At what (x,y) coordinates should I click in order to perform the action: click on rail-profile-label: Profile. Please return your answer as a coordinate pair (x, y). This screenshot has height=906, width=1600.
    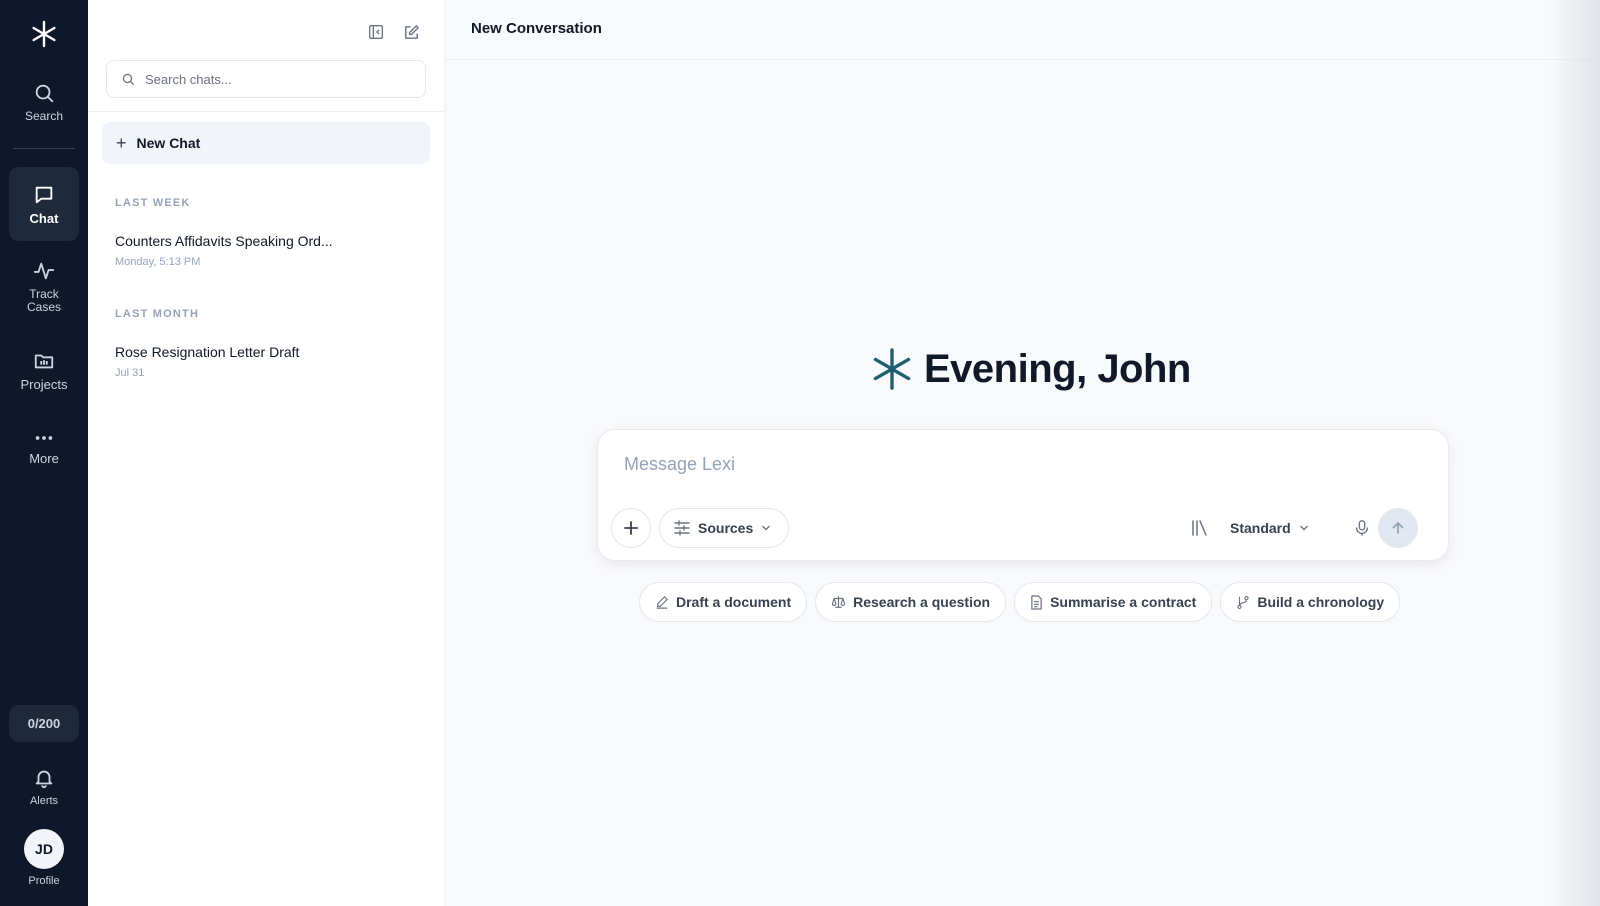
    Looking at the image, I should click on (44, 881).